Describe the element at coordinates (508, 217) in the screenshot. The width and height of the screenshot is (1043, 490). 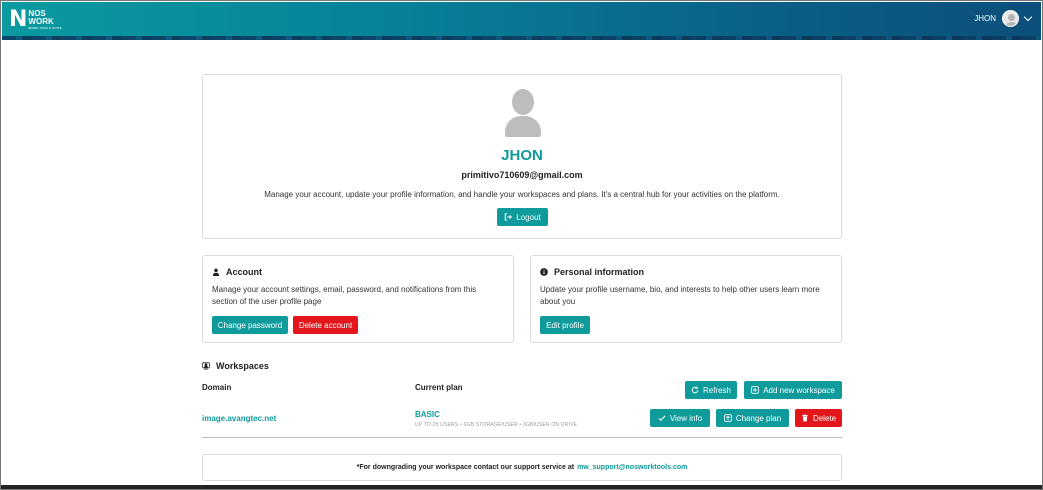
I see `logout-icon` at that location.